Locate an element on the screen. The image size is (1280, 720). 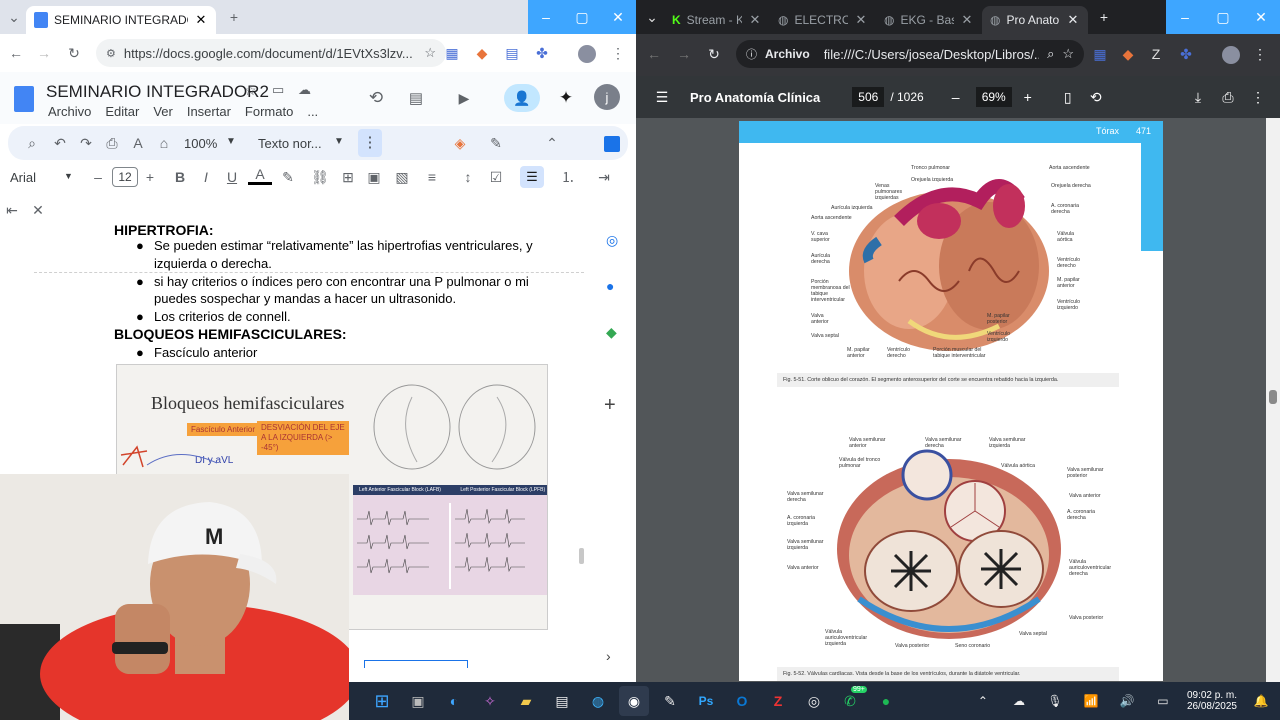
tab-seminario: SEMINARIO INTEGRADOR2 - D ✕ is located at coordinates (121, 20).